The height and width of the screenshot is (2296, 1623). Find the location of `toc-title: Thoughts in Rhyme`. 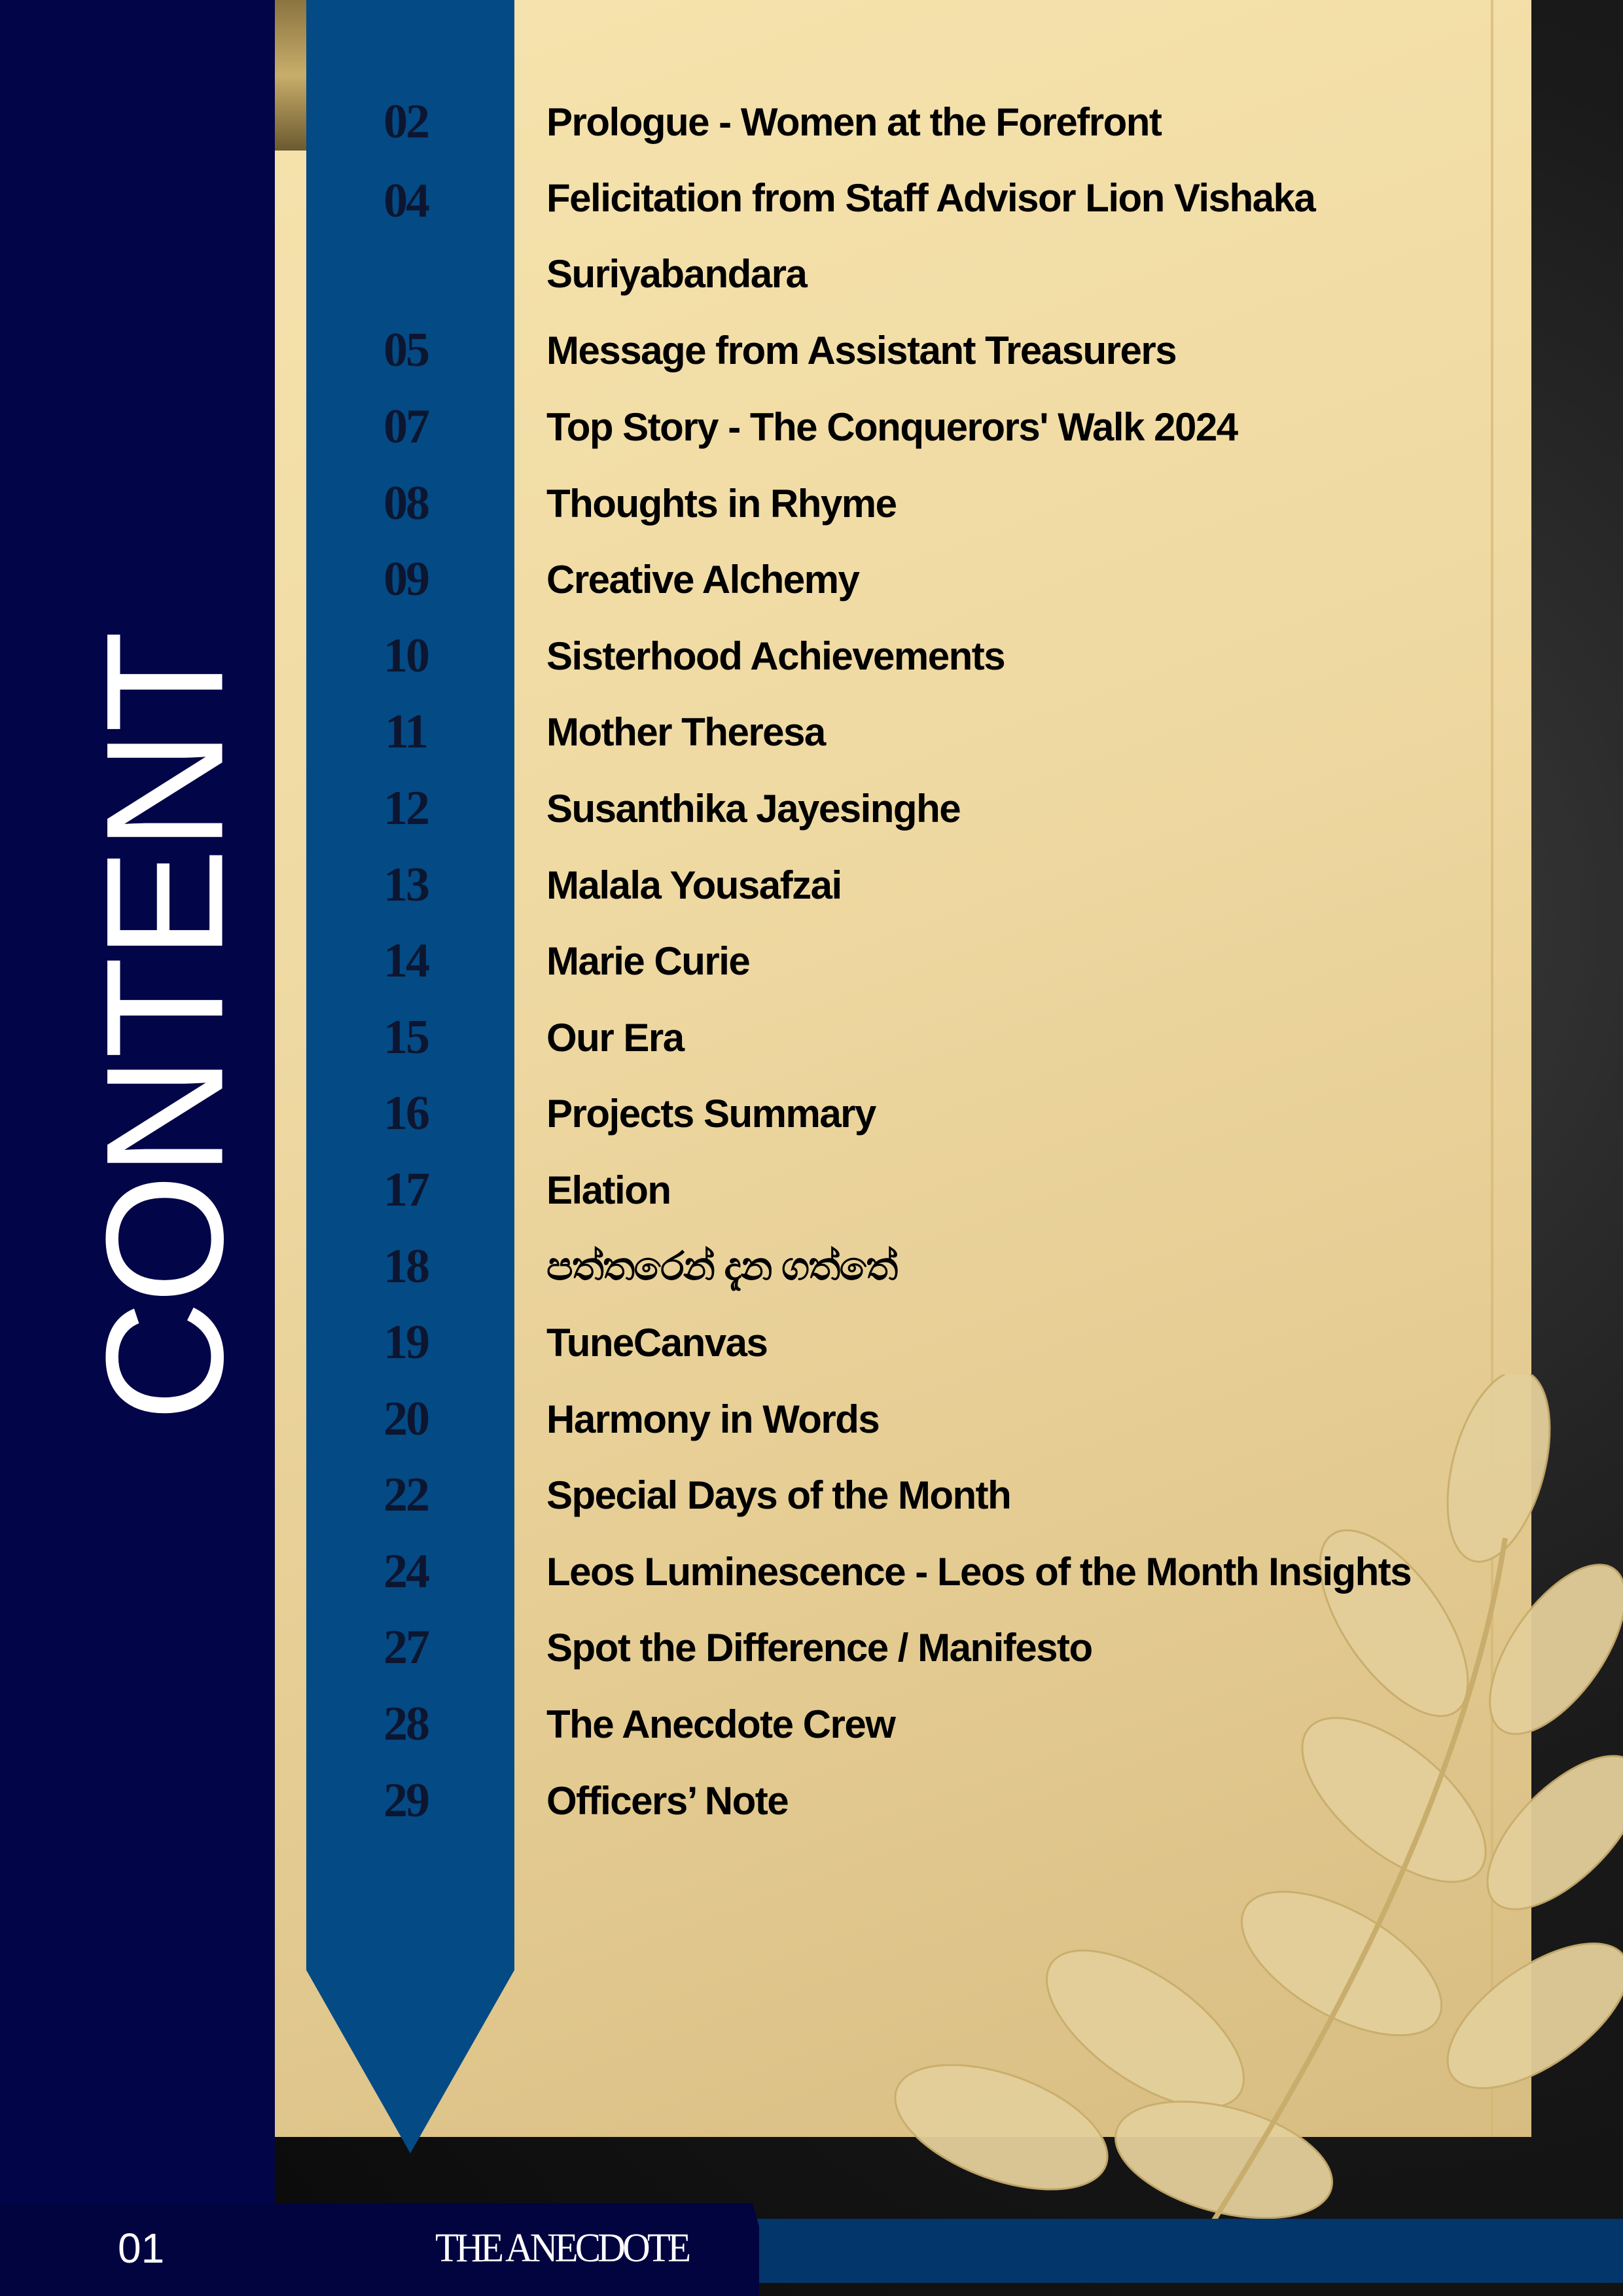

toc-title: Thoughts in Rhyme is located at coordinates (721, 503).